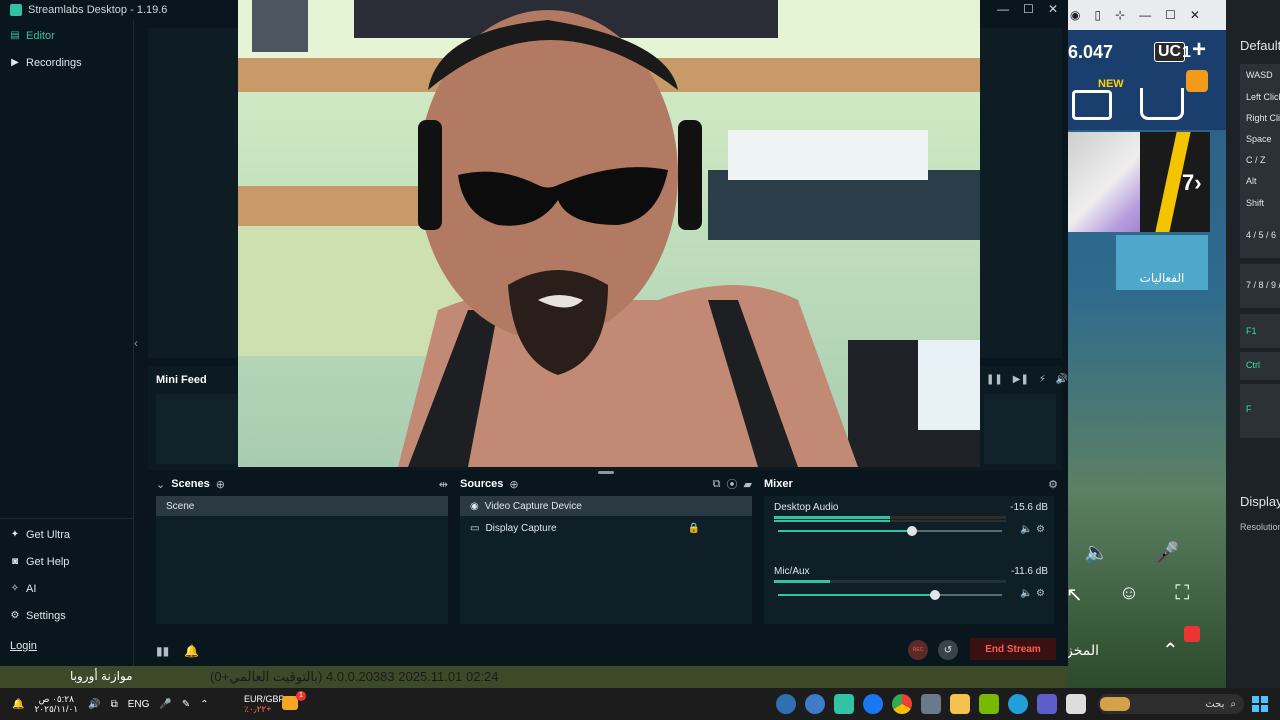  What do you see at coordinates (873, 704) in the screenshot?
I see `facebook-icon` at bounding box center [873, 704].